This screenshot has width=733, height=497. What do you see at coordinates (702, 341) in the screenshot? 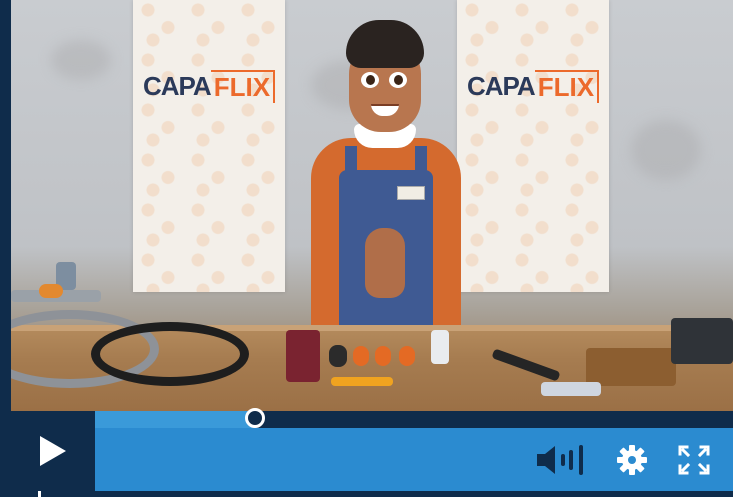
I see `toolbox` at bounding box center [702, 341].